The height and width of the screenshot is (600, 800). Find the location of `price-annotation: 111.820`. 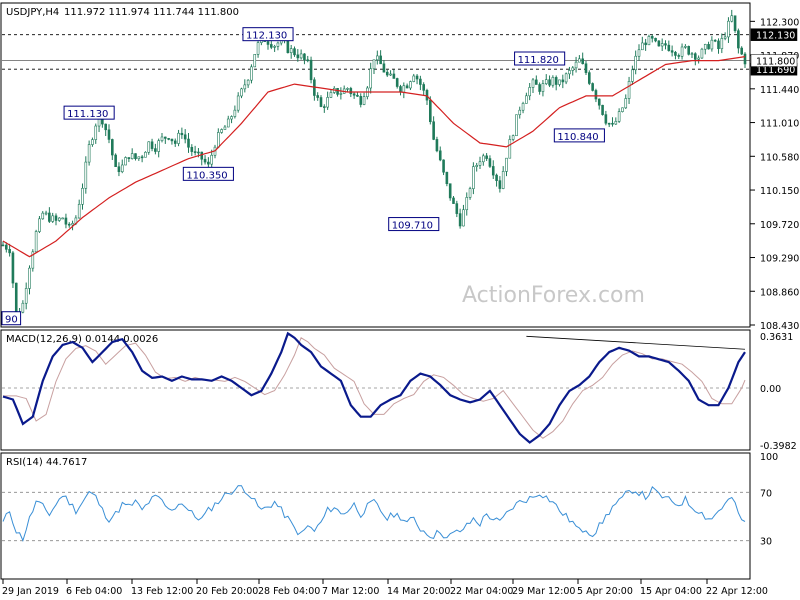

price-annotation: 111.820 is located at coordinates (540, 58).